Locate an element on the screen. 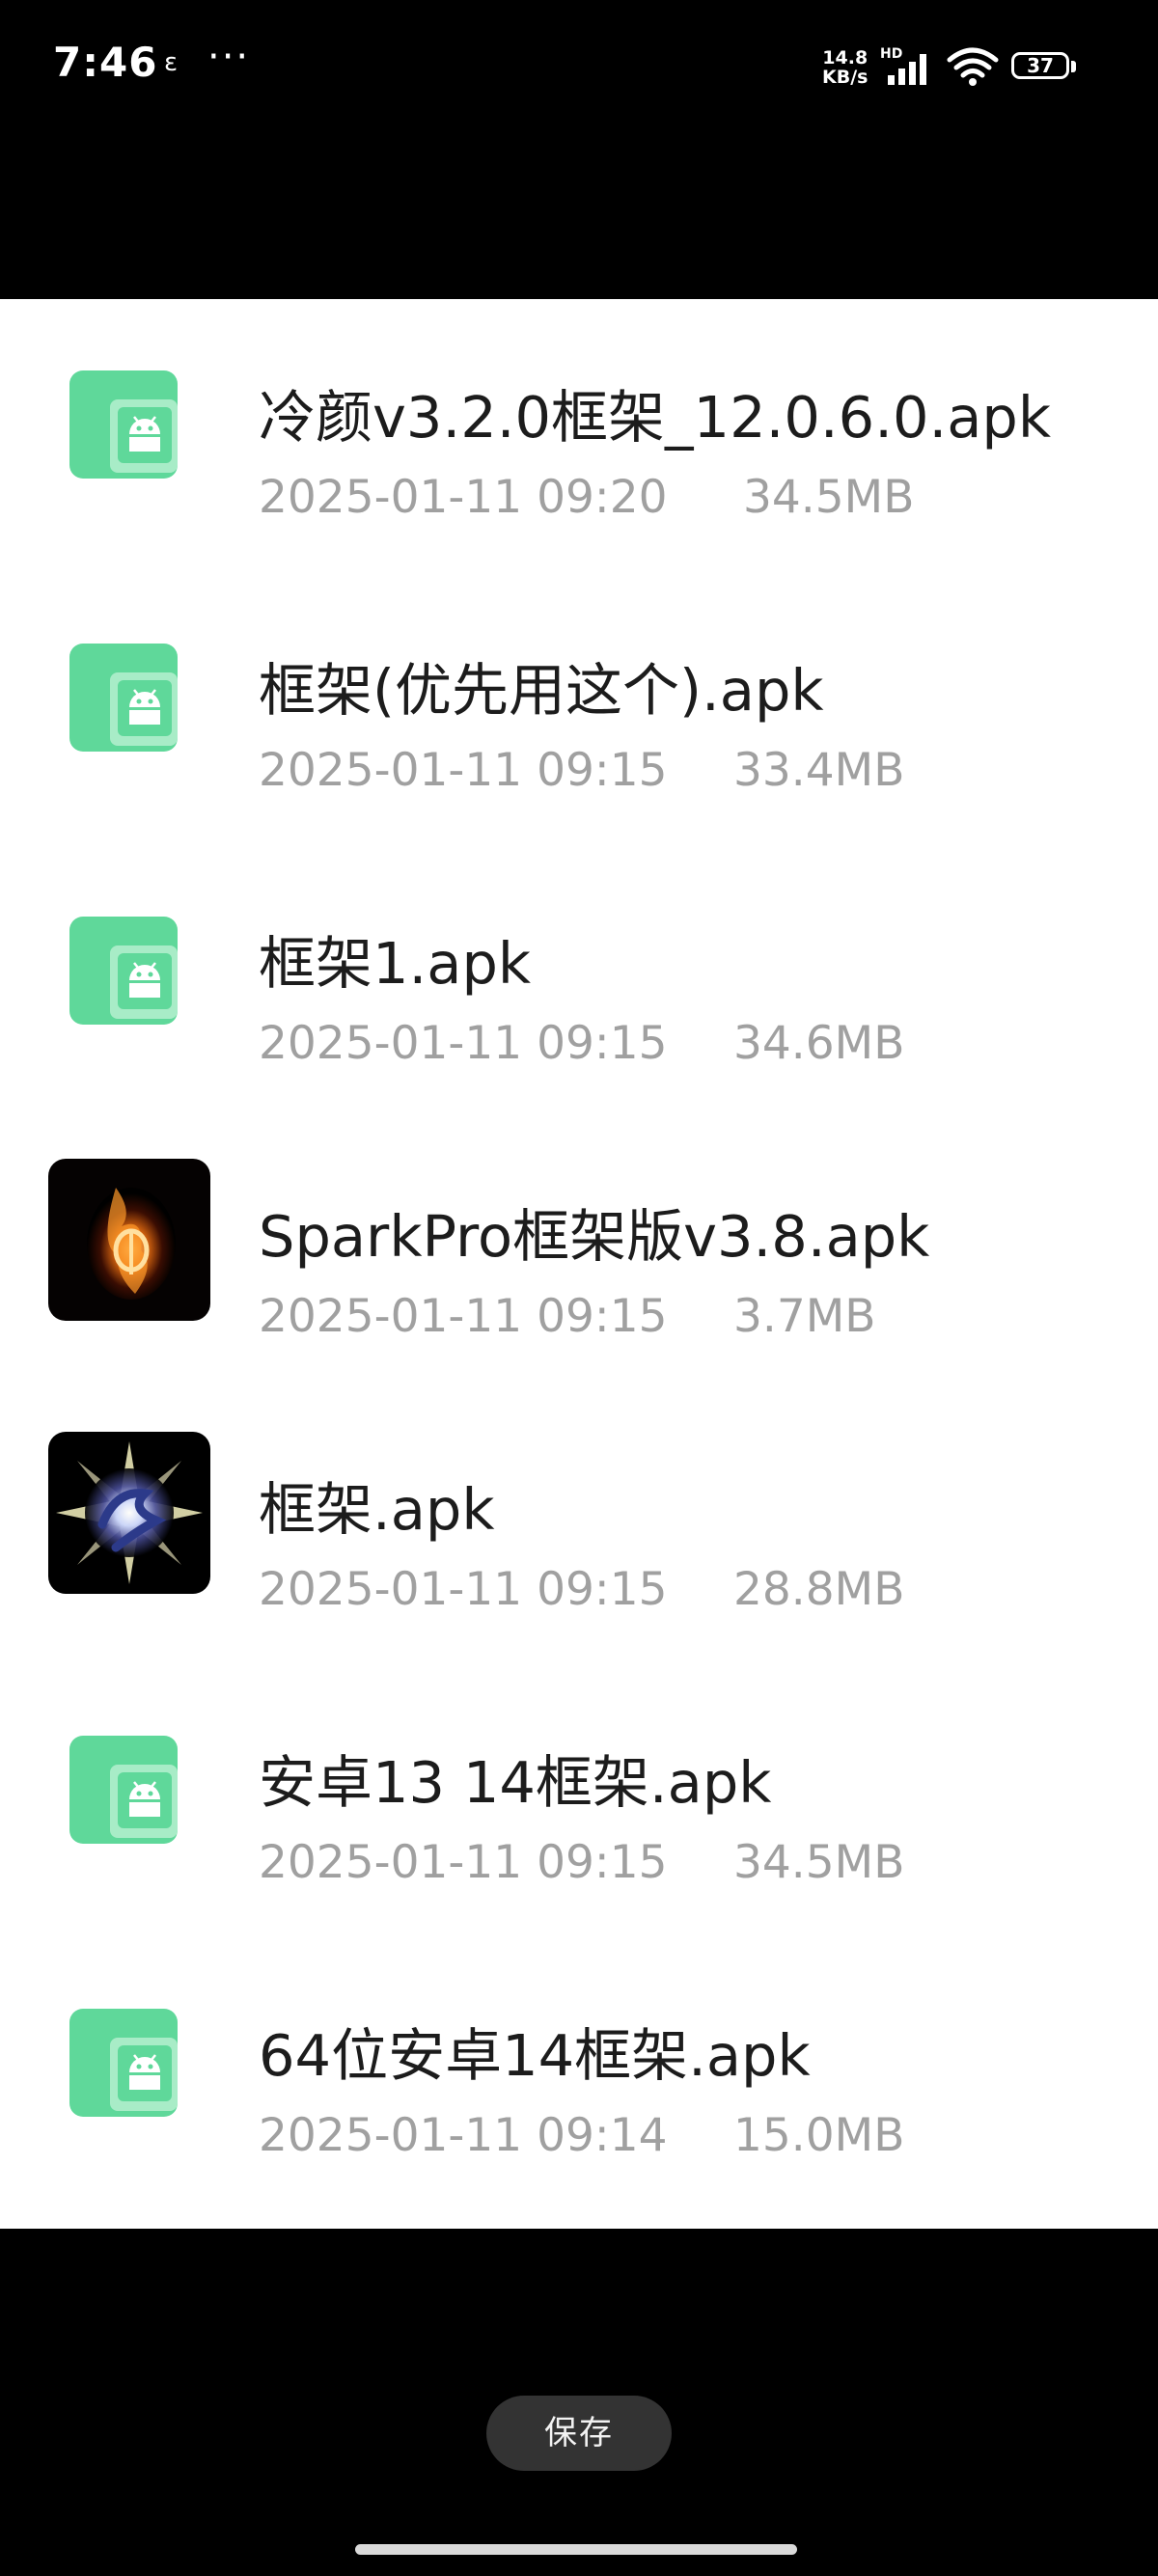 The image size is (1158, 2576). light-burst-app-icon is located at coordinates (129, 1513).